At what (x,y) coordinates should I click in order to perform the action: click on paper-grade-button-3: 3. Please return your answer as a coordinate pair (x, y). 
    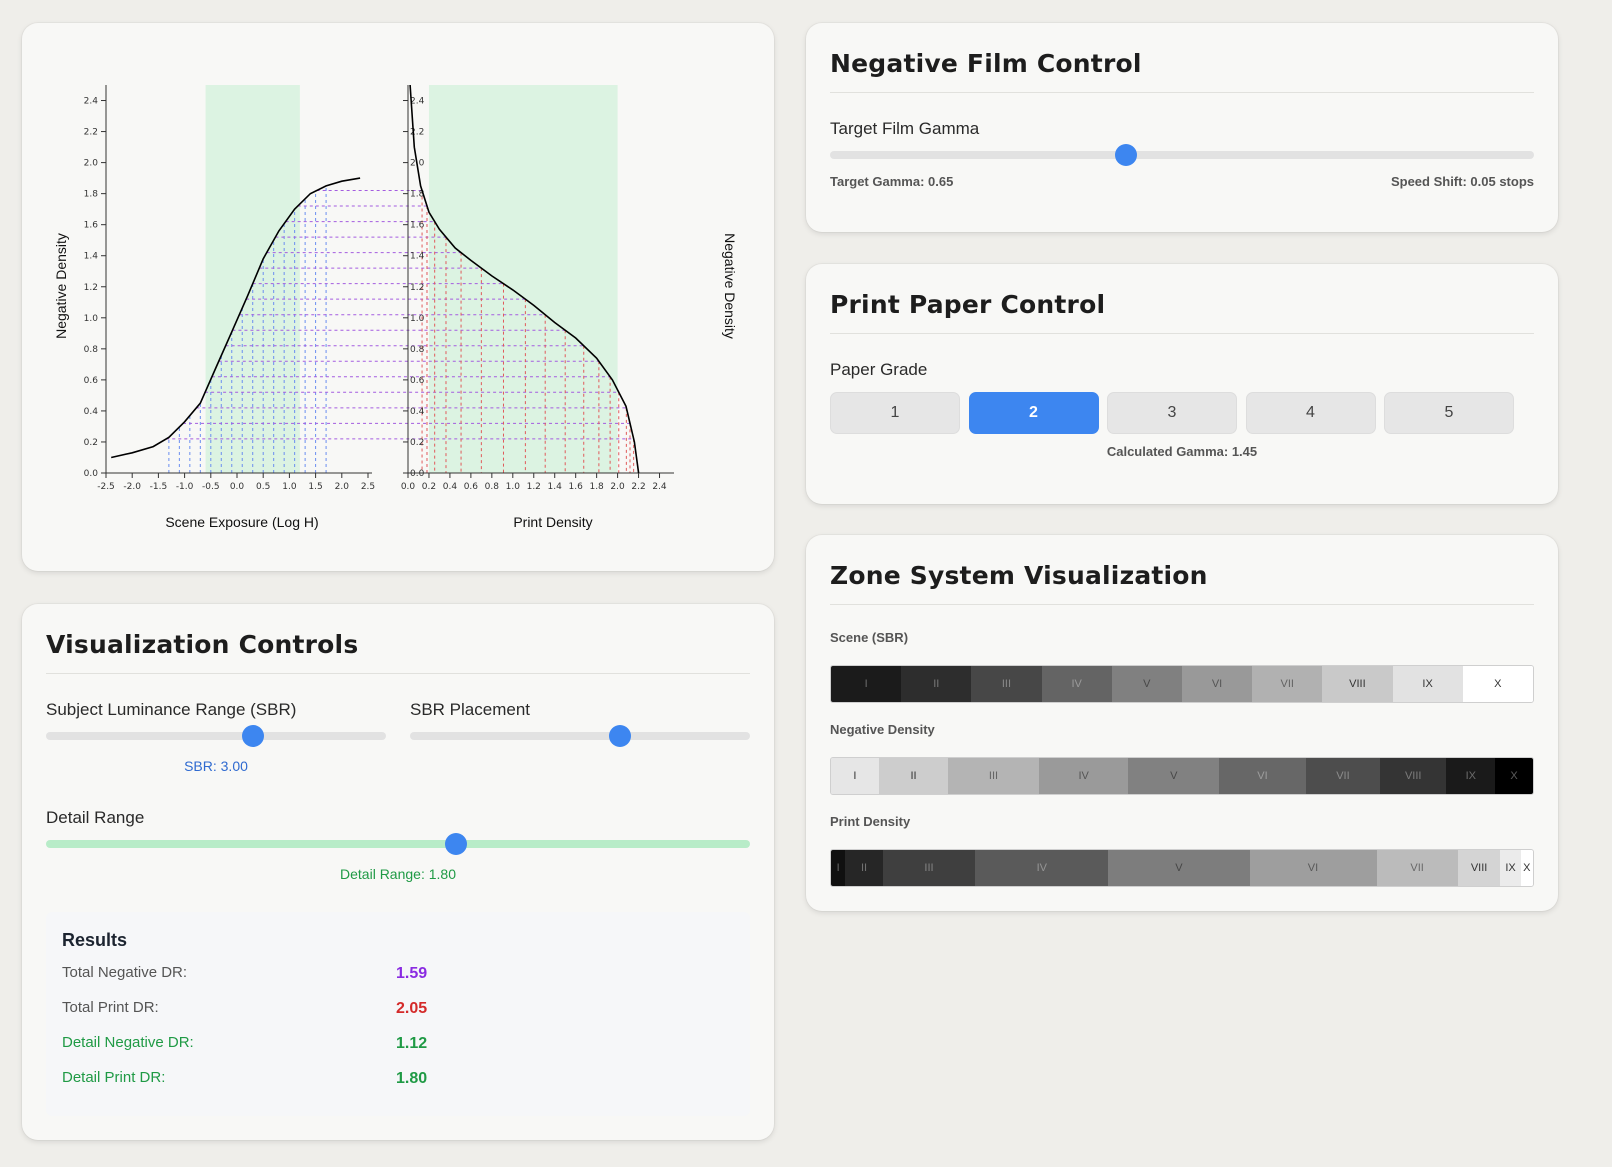
    Looking at the image, I should click on (1172, 413).